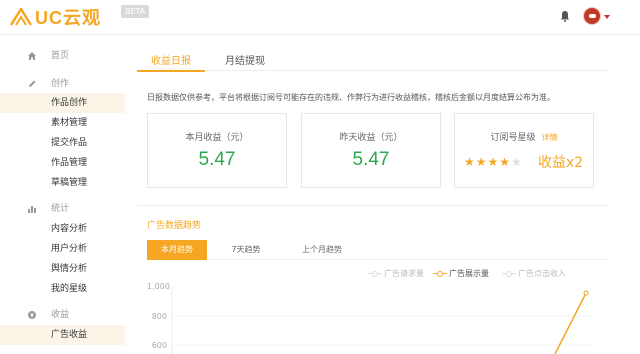 The image size is (640, 354). Describe the element at coordinates (69, 269) in the screenshot. I see `sidebar-item-label: 舆情分析` at that location.